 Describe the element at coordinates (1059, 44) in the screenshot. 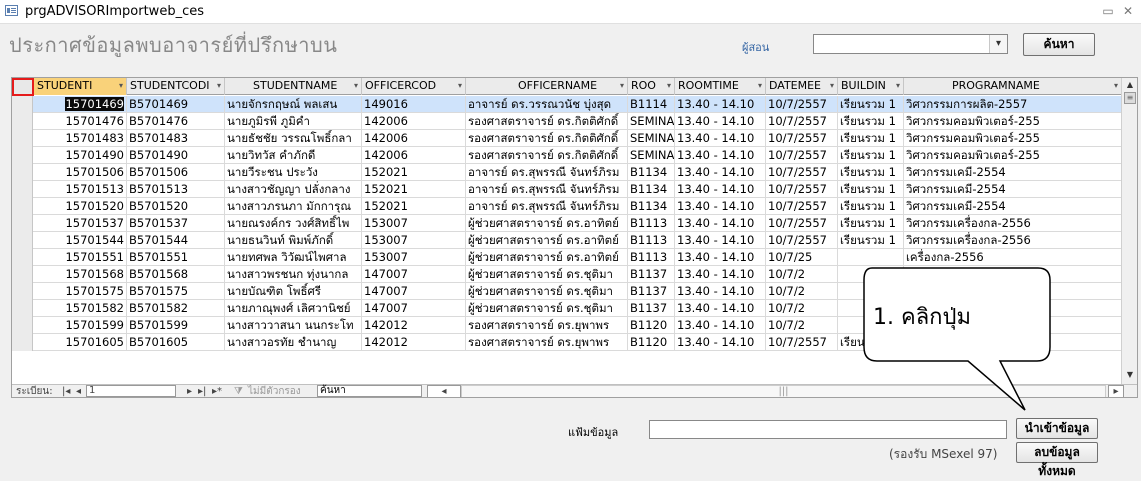

I see `search-button: ค้นหา` at that location.